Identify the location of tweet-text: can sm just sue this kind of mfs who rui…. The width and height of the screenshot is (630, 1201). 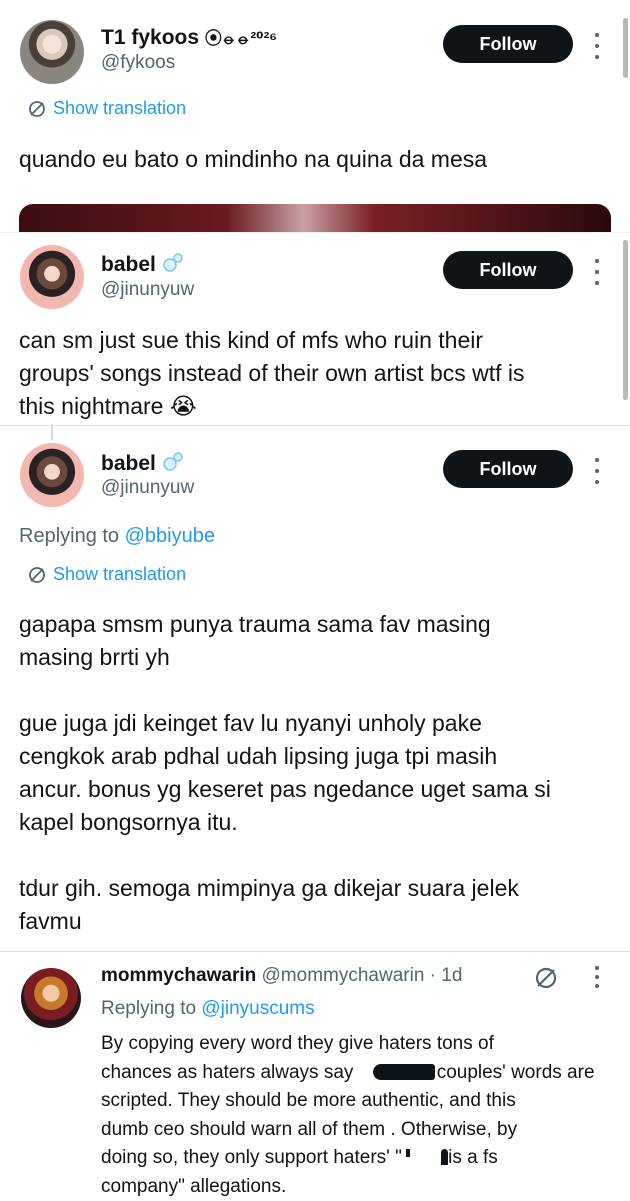
(272, 373).